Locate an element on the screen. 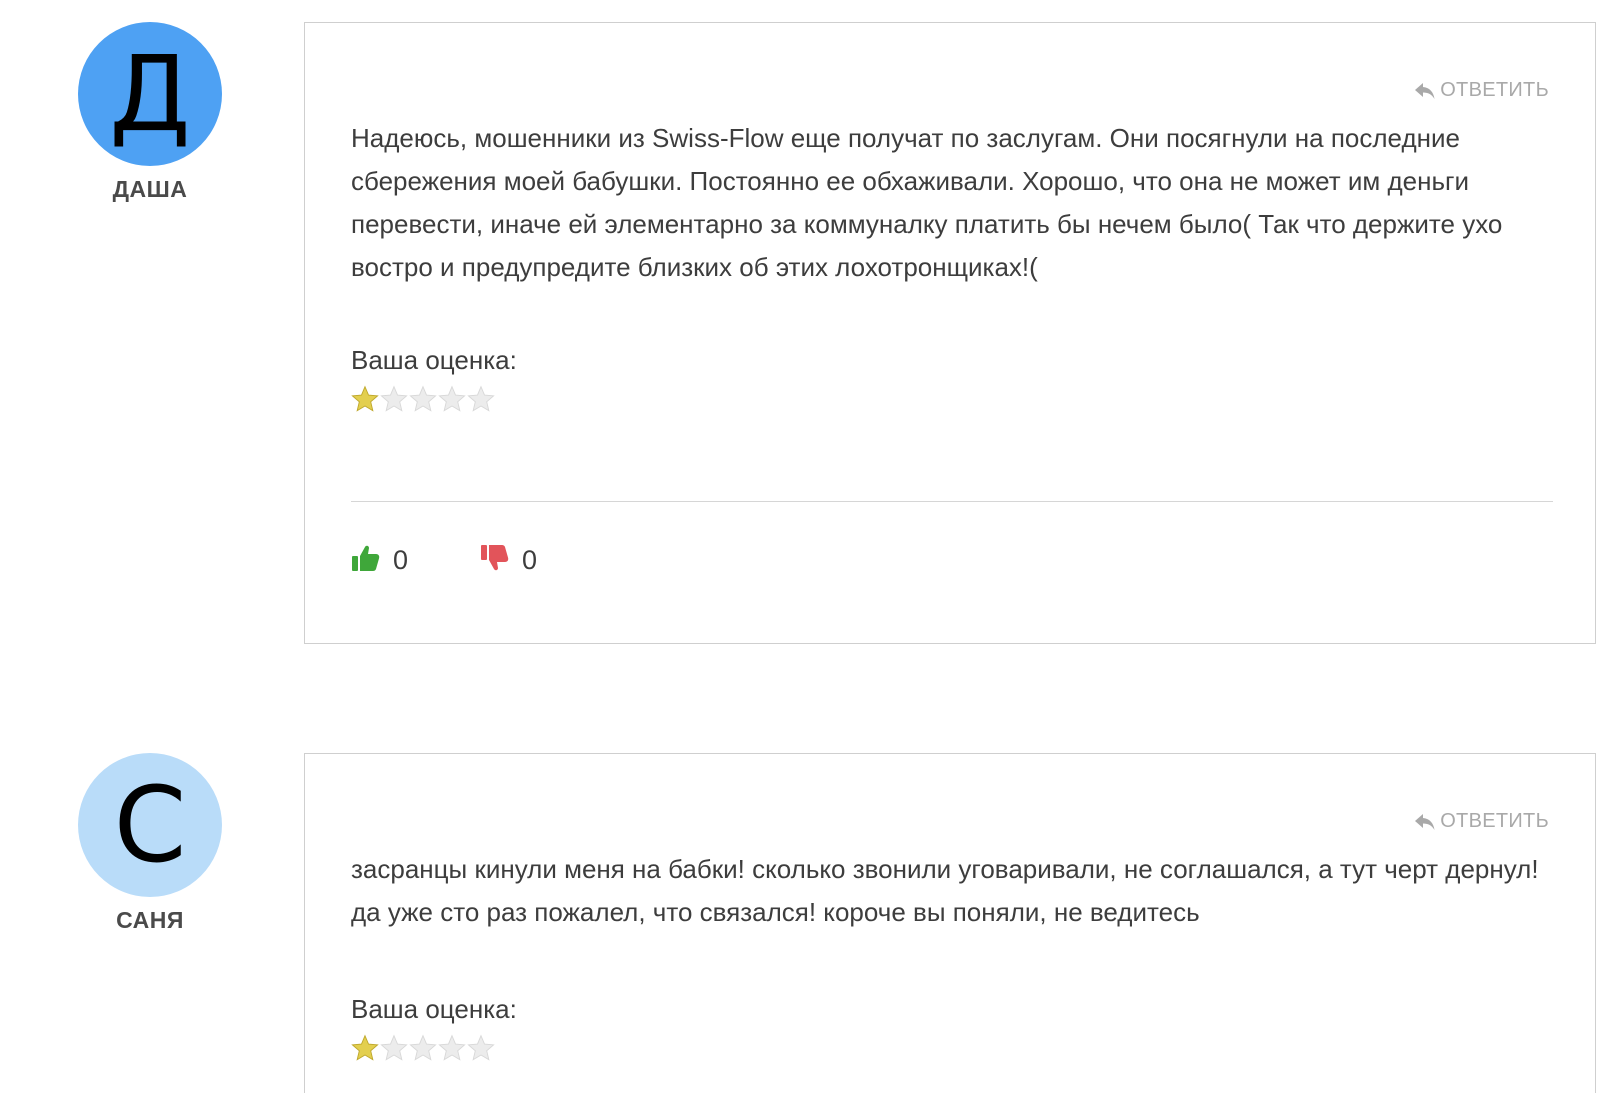 Image resolution: width=1600 pixels, height=1093 pixels. divider is located at coordinates (952, 501).